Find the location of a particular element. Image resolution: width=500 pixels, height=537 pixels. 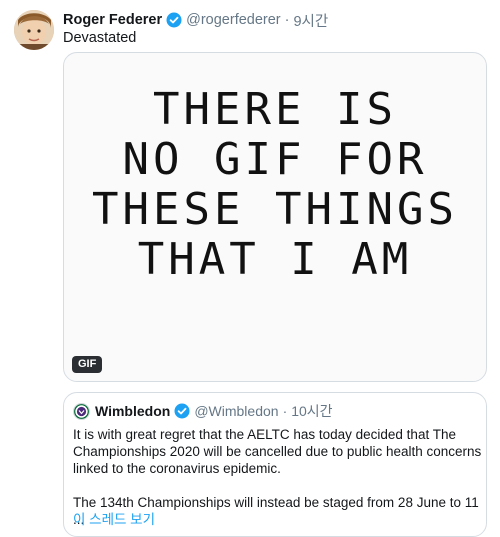

quoted-tweet-header: Wimbledon @Wimbledon · 10시간 is located at coordinates (203, 411).